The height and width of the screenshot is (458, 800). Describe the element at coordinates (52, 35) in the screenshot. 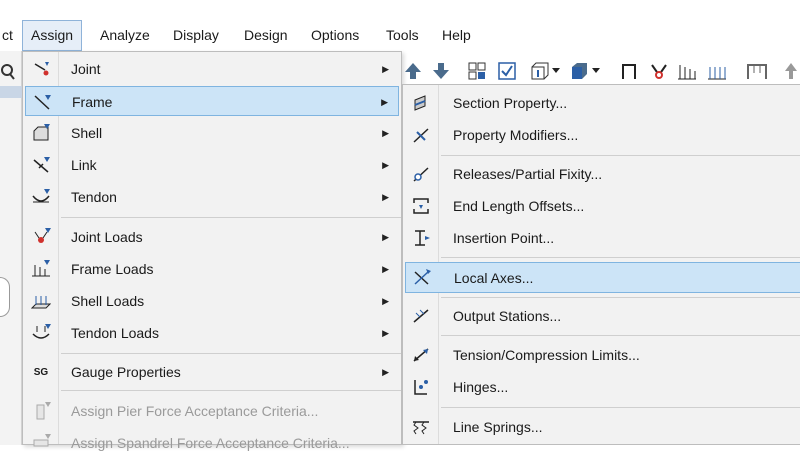

I see `menu-assign: Assign` at that location.